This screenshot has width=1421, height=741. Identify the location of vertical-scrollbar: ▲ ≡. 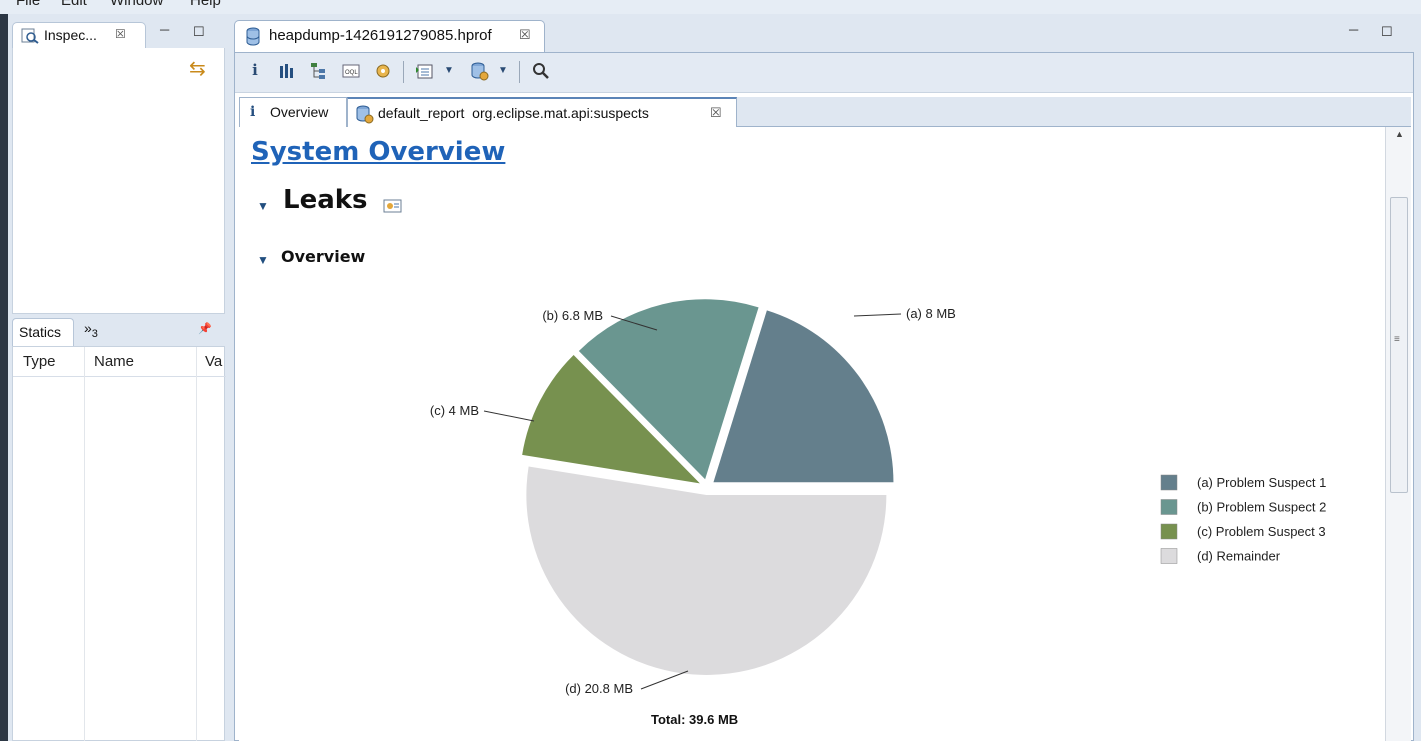
(1398, 434).